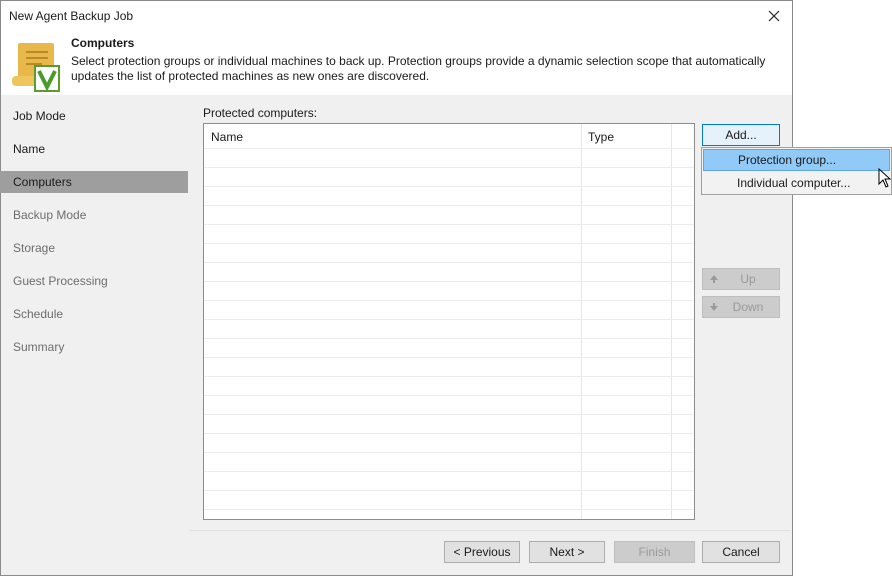 Image resolution: width=892 pixels, height=578 pixels. What do you see at coordinates (60, 281) in the screenshot?
I see `sidebar-item-guest-processing: Guest Processing` at bounding box center [60, 281].